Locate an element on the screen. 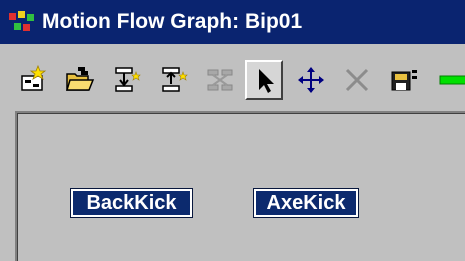 The image size is (465, 261). app-icon is located at coordinates (22, 22).